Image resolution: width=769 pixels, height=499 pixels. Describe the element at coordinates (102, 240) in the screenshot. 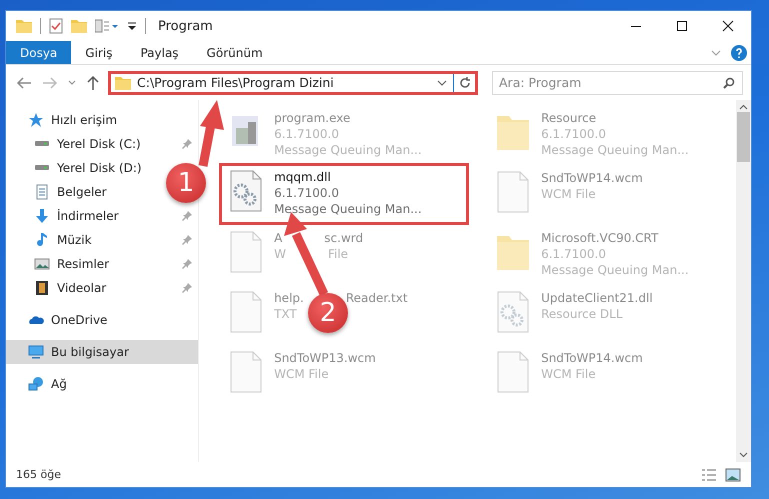

I see `sidebar-item: Müzik` at that location.